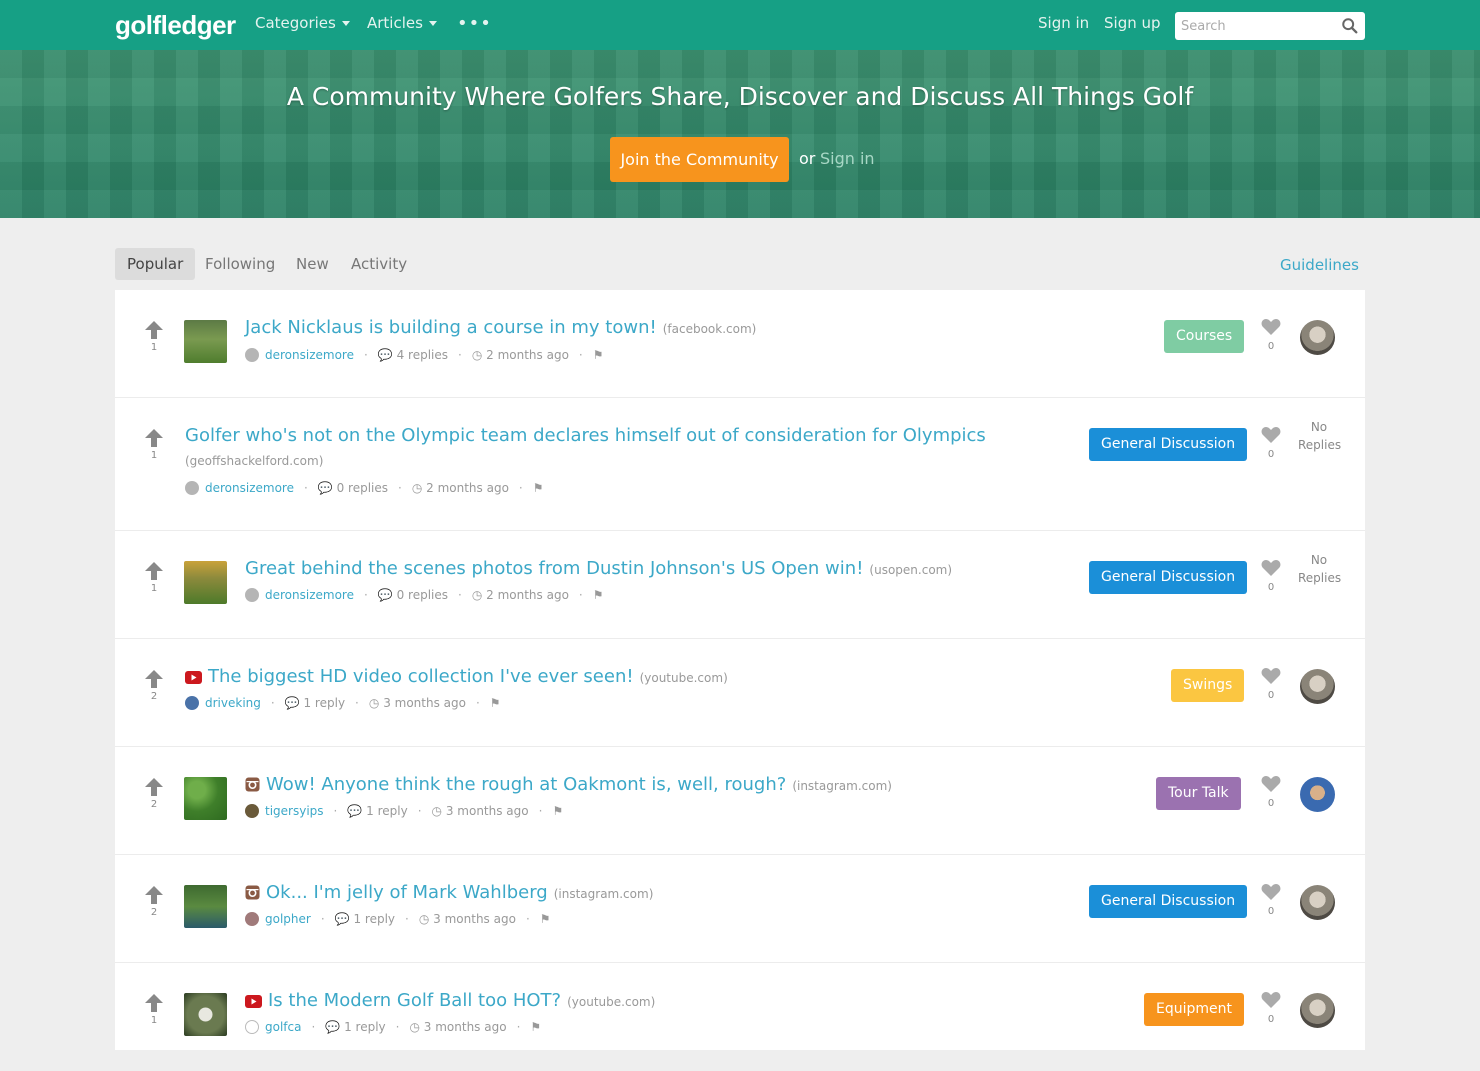 The image size is (1480, 1071). I want to click on post-domain: (instagram.com), so click(603, 894).